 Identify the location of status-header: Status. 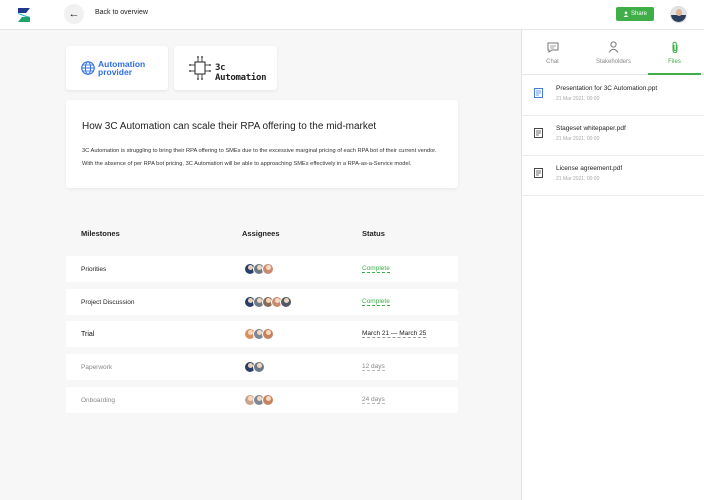
(373, 233).